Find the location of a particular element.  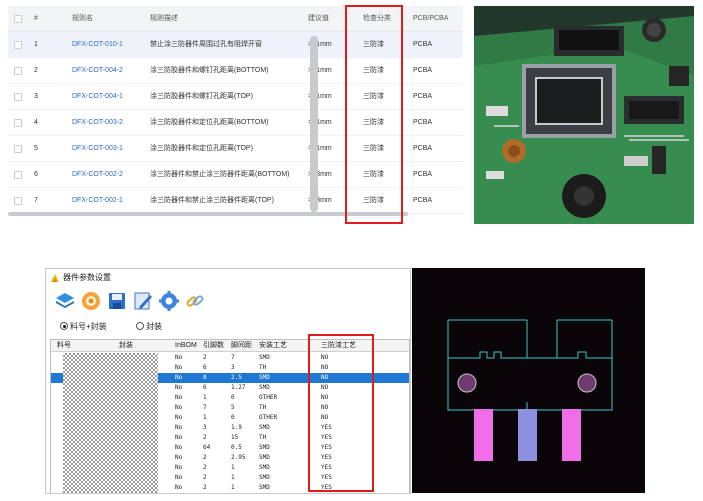

rule-description: 涂三防胶器件和螺钉孔距离(BOTTOM) is located at coordinates (209, 70).